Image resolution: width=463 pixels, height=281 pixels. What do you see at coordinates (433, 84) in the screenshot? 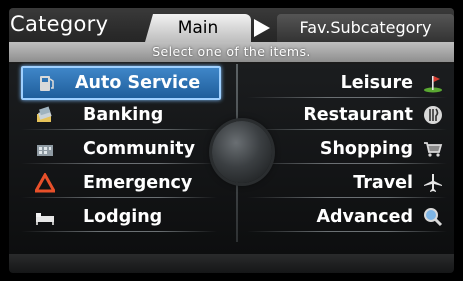
I see `golf-flag-icon` at bounding box center [433, 84].